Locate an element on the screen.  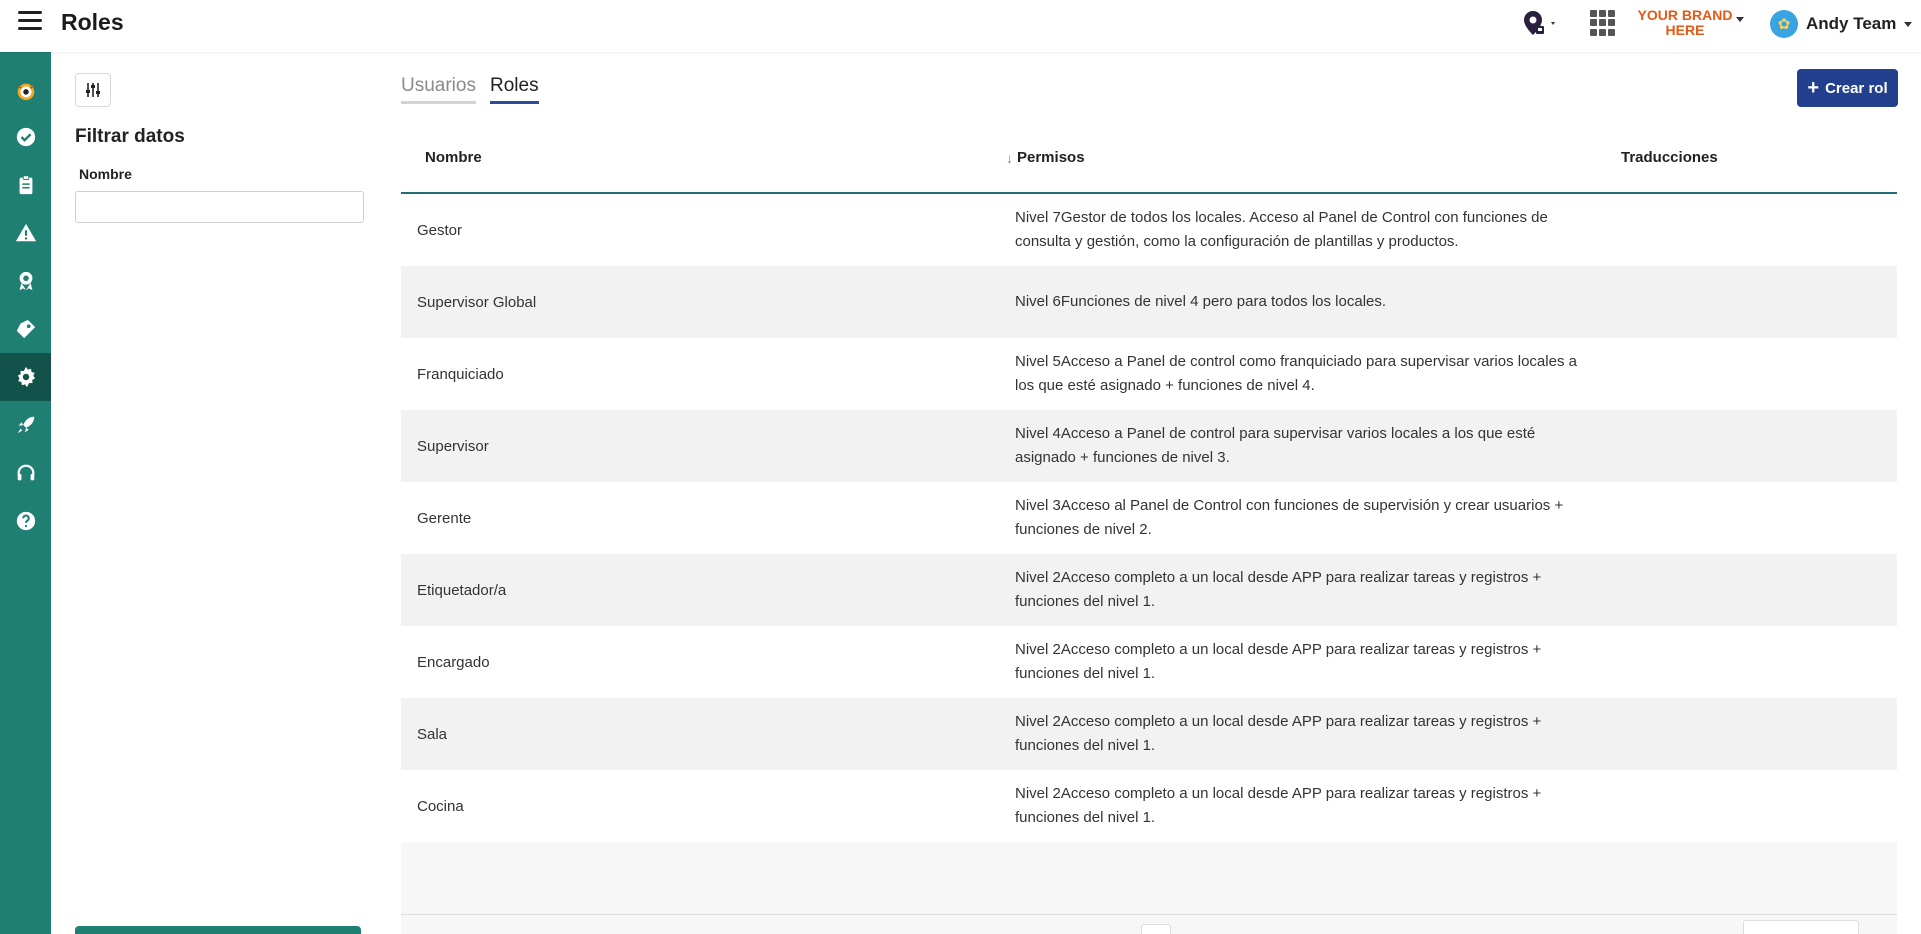
location-key-icon is located at coordinates (1540, 23).